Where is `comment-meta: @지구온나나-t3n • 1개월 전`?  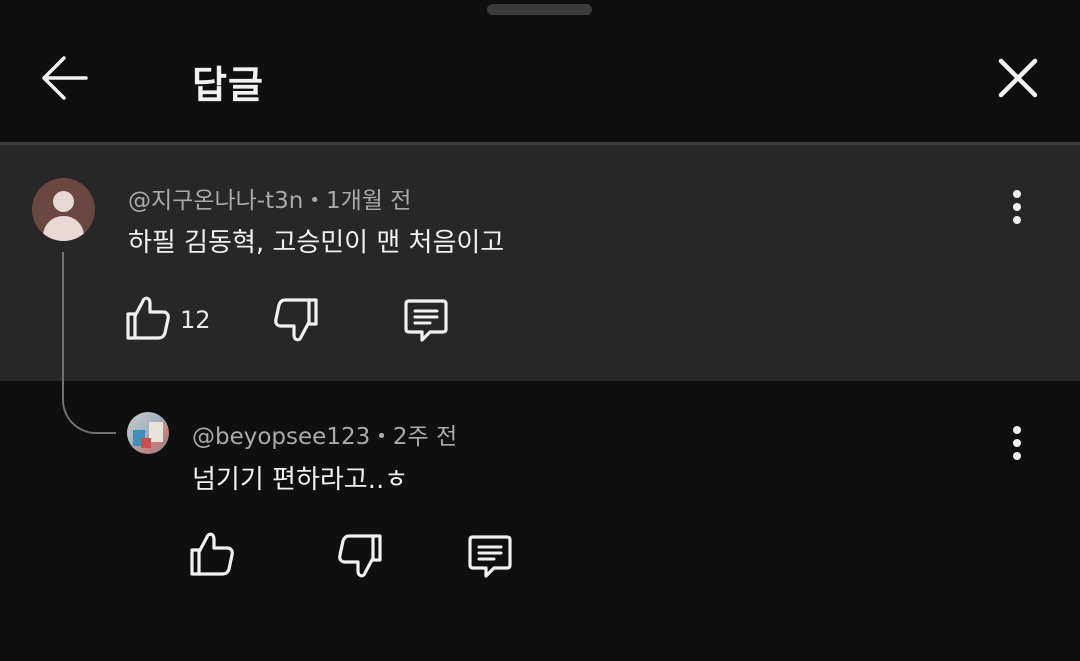
comment-meta: @지구온나나-t3n • 1개월 전 is located at coordinates (269, 198).